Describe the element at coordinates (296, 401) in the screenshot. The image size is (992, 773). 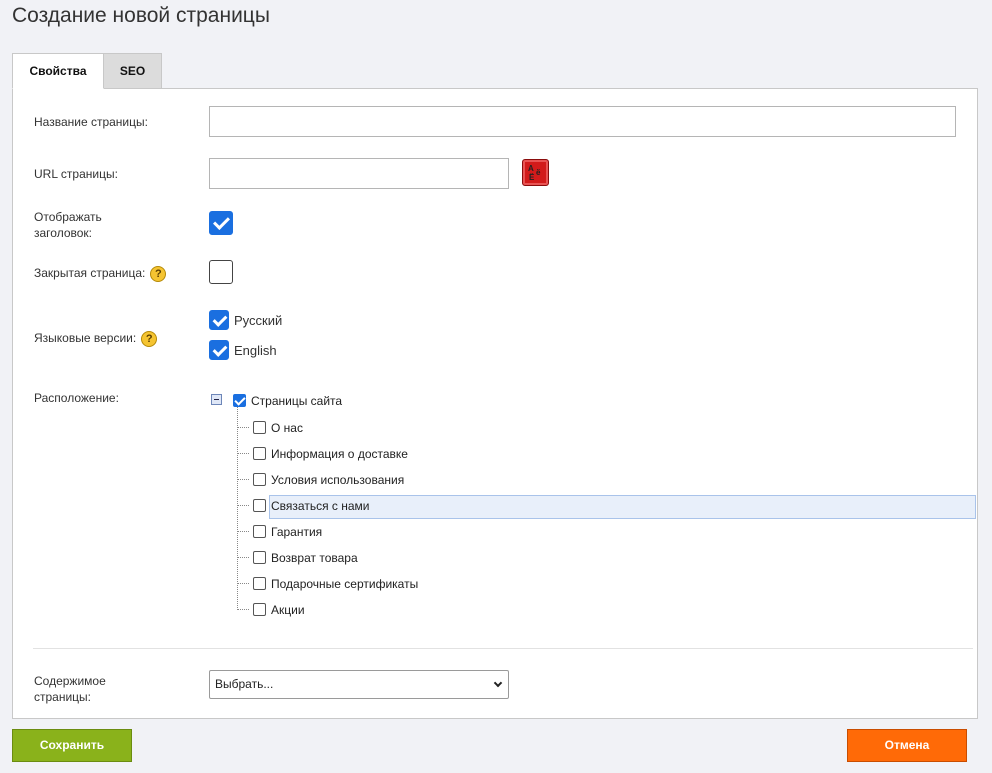
I see `tree-root-label: Страницы сайта` at that location.